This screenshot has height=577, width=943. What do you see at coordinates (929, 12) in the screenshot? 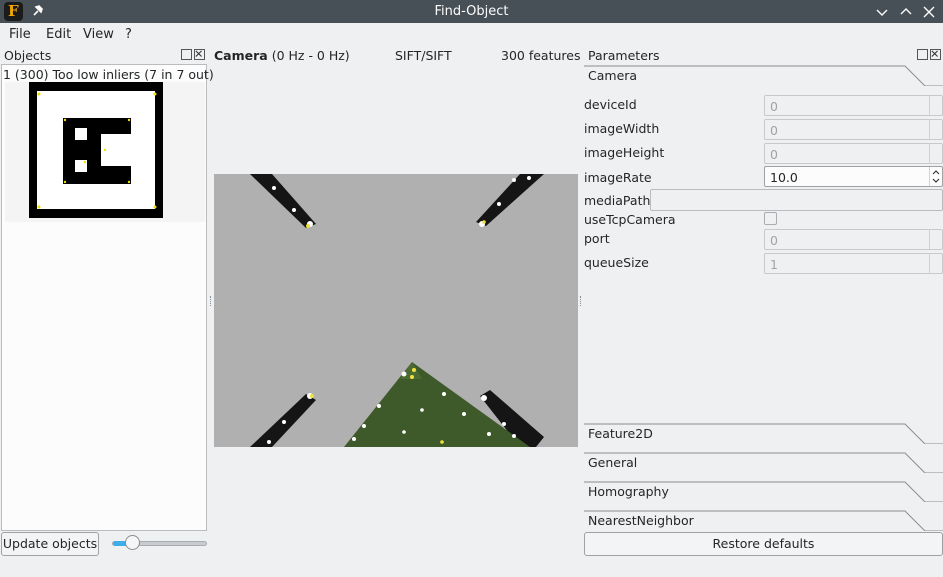
I see `close-icon` at bounding box center [929, 12].